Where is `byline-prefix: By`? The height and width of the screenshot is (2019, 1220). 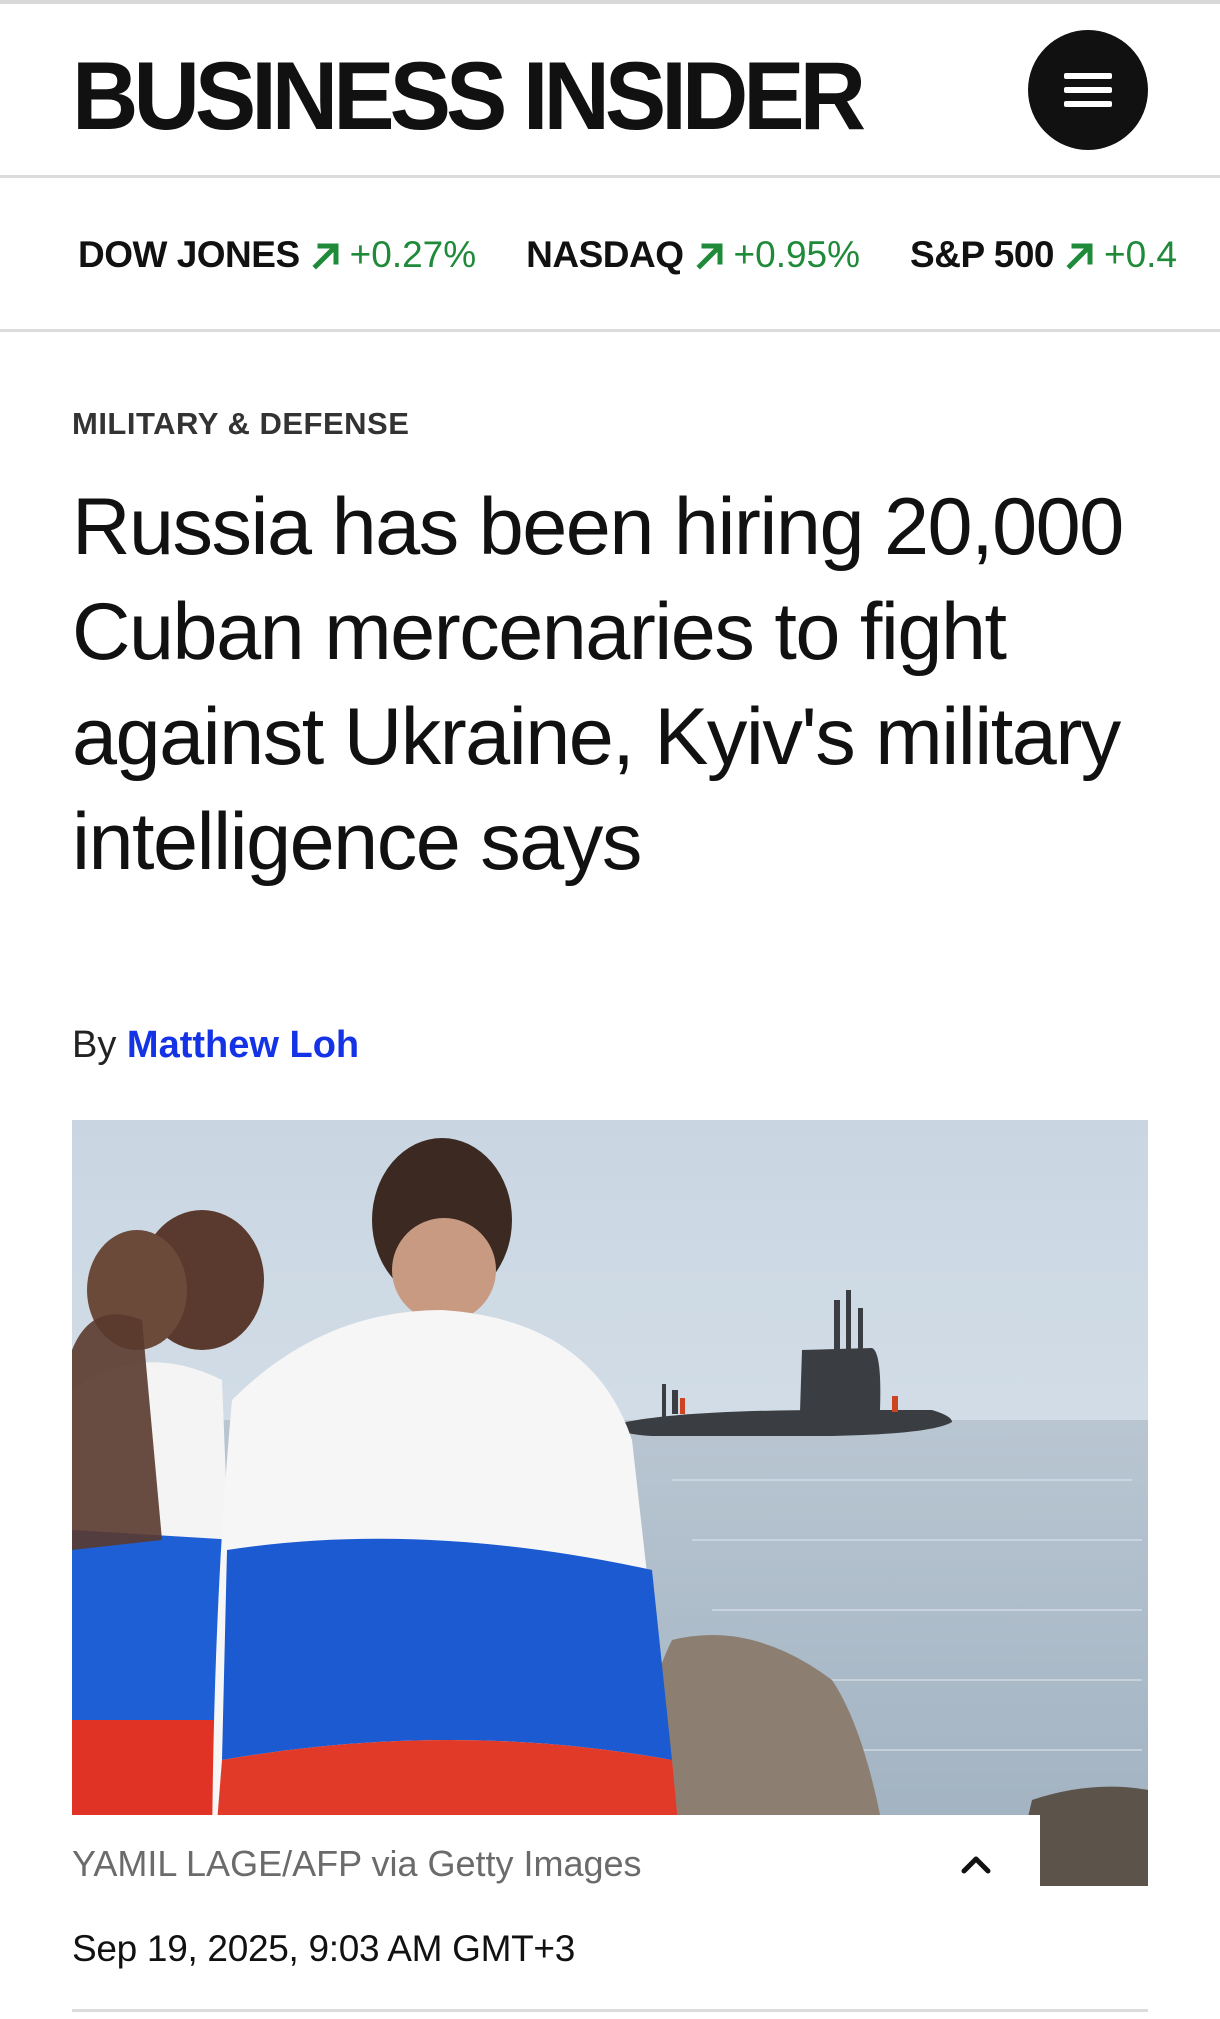 byline-prefix: By is located at coordinates (94, 1045).